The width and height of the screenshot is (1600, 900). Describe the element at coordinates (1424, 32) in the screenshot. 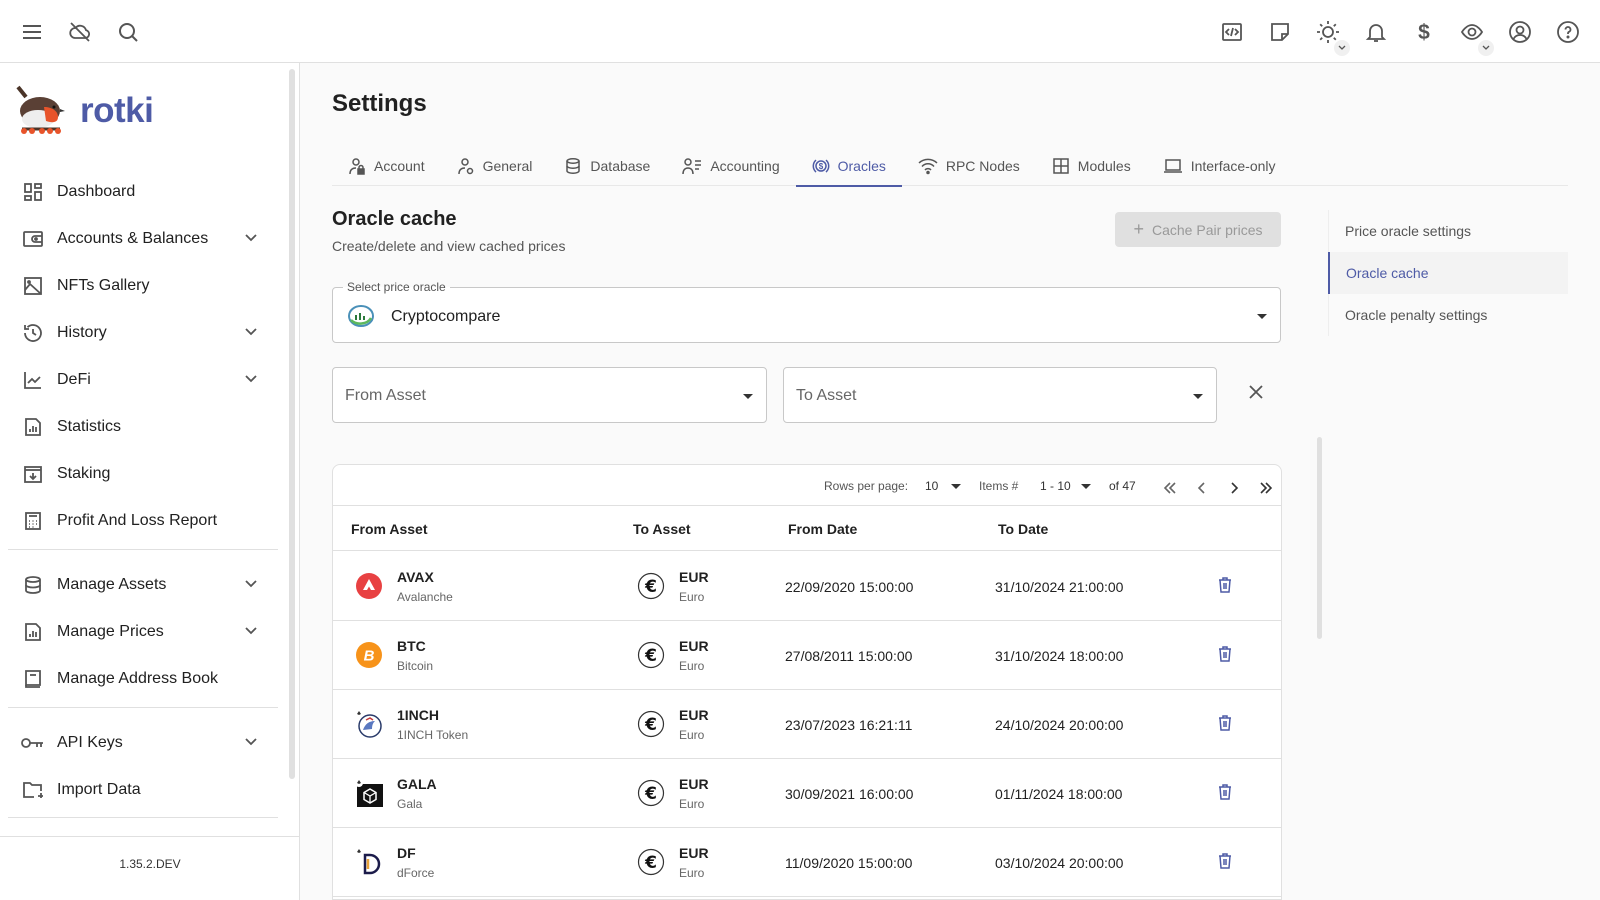

I see `currency-dollar-icon: $` at that location.